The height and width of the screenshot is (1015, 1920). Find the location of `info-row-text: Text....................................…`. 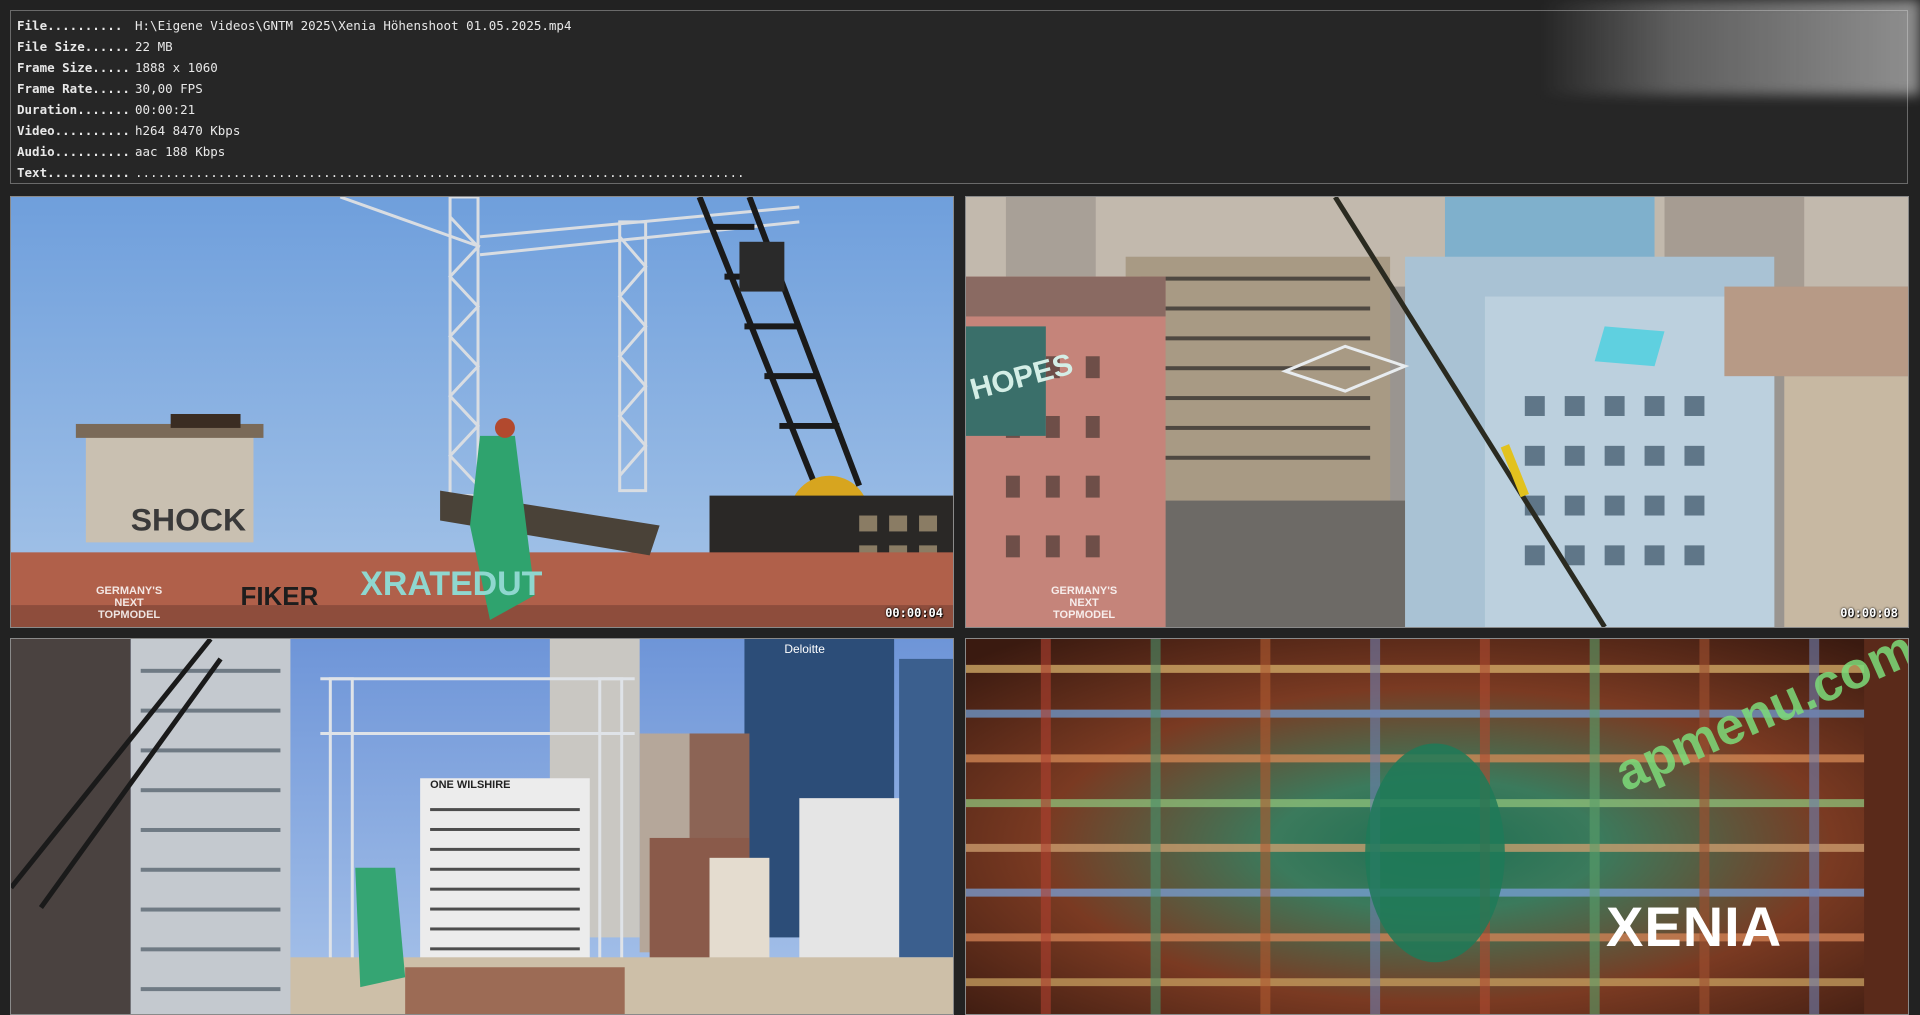

info-row-text: Text....................................… is located at coordinates (381, 172).